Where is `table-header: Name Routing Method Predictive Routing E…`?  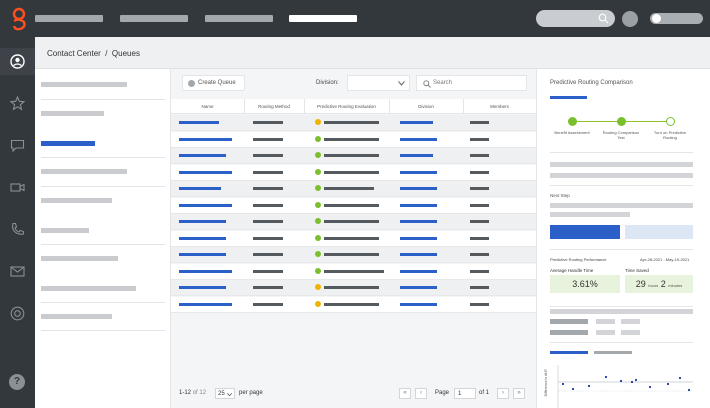 table-header: Name Routing Method Predictive Routing E… is located at coordinates (353, 106).